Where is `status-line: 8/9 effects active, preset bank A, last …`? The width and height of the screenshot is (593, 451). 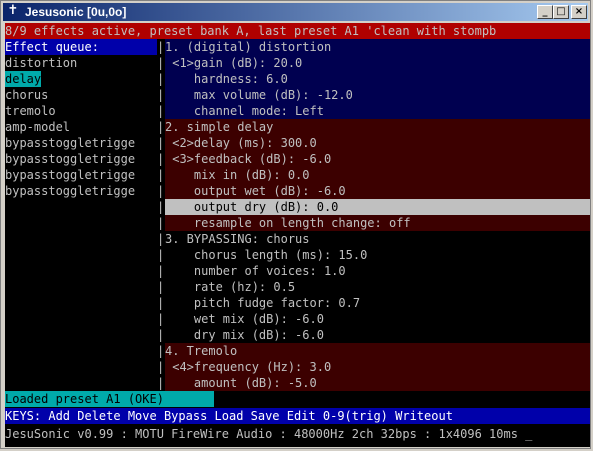
status-line: 8/9 effects active, preset bank A, last … is located at coordinates (297, 31).